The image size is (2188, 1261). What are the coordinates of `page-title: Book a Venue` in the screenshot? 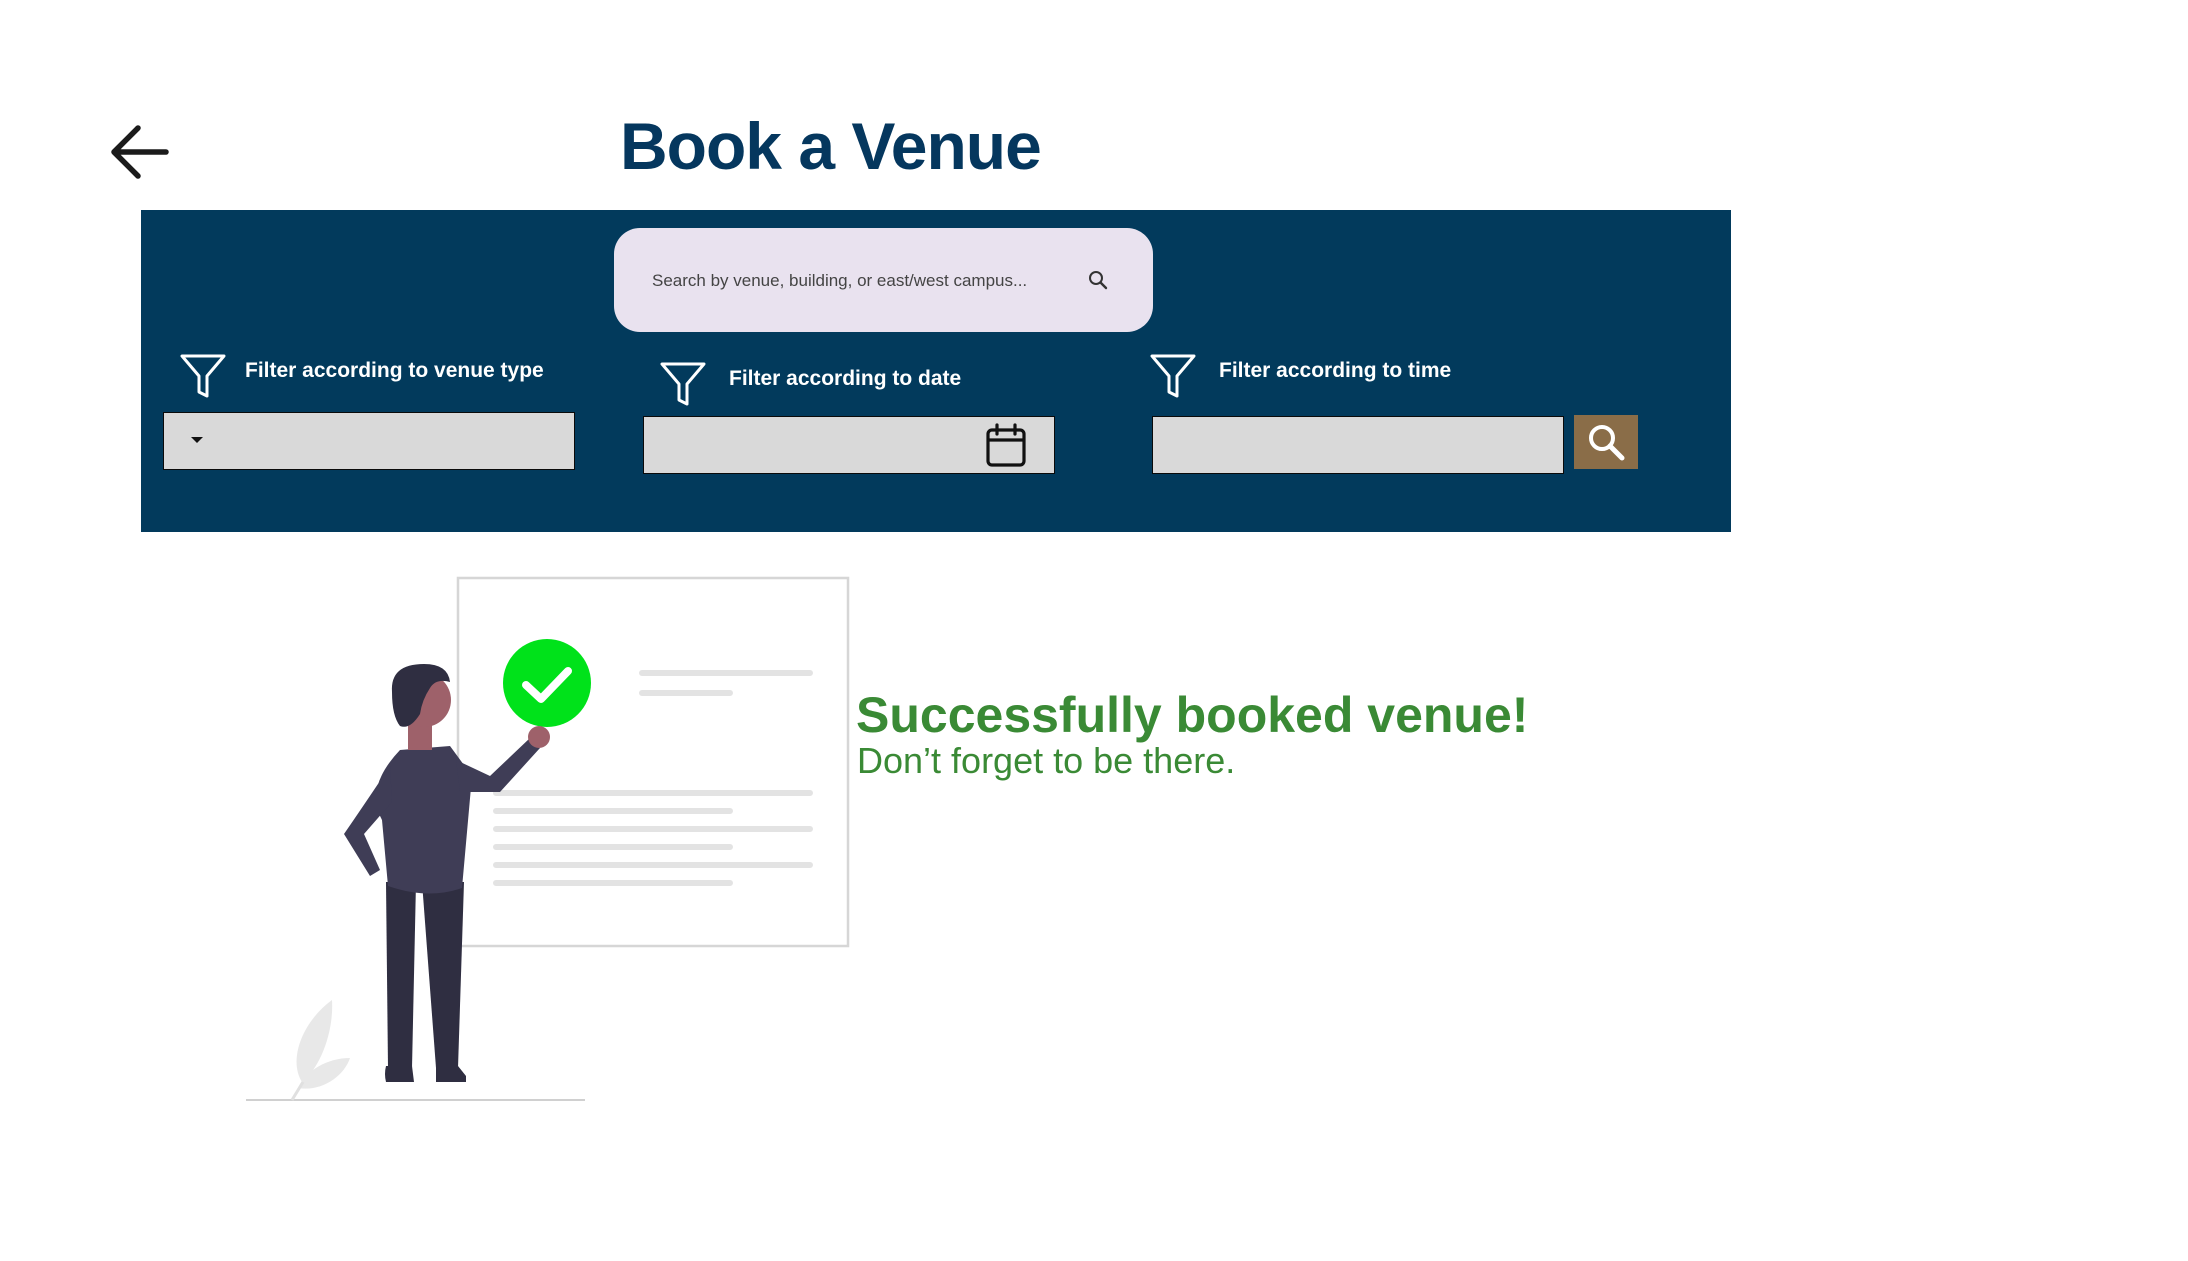 It's located at (831, 146).